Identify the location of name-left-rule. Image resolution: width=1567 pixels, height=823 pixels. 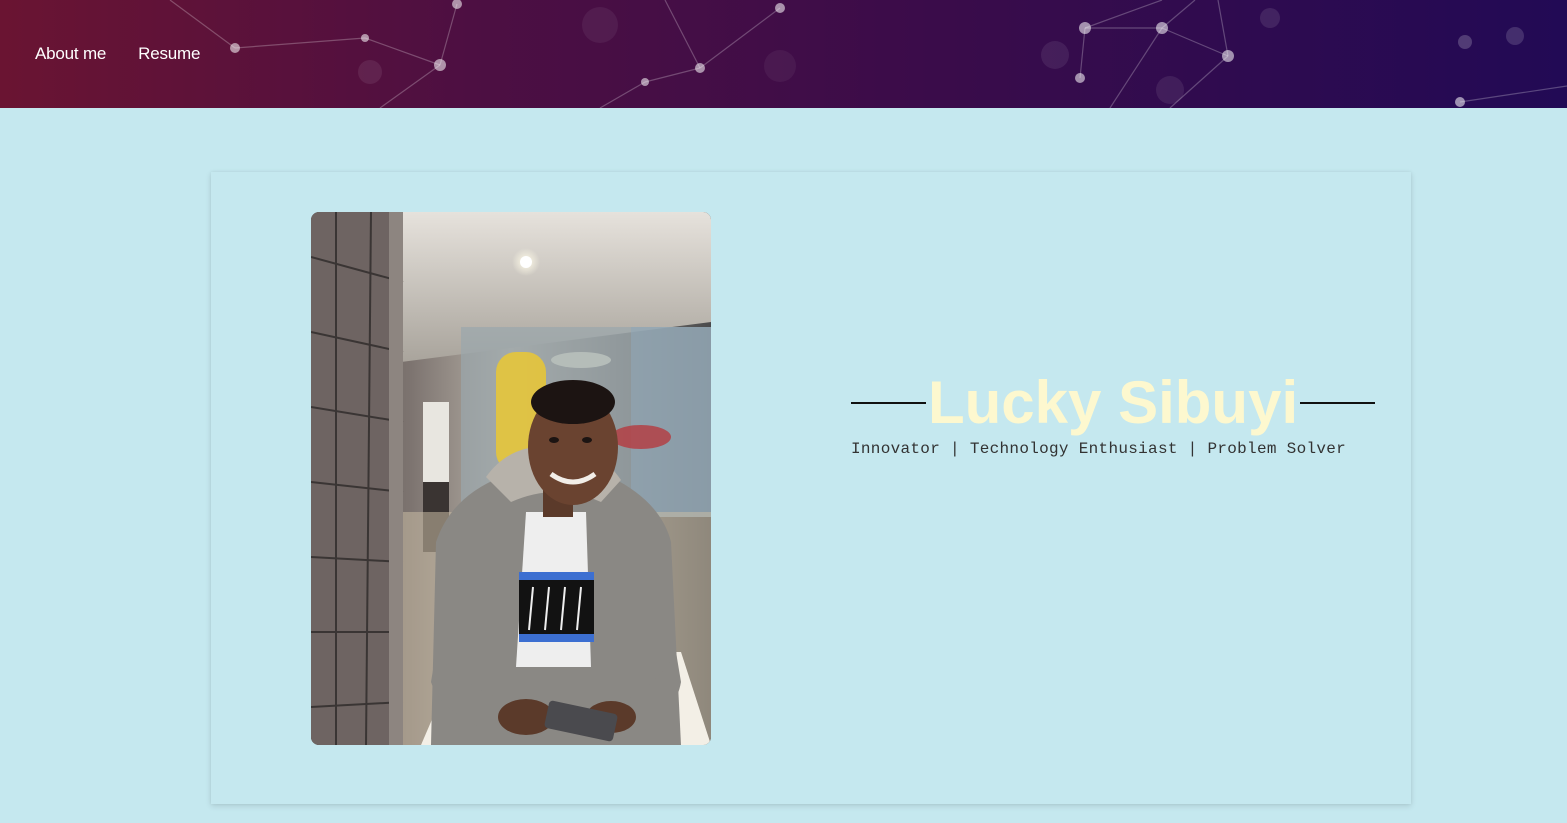
(888, 403).